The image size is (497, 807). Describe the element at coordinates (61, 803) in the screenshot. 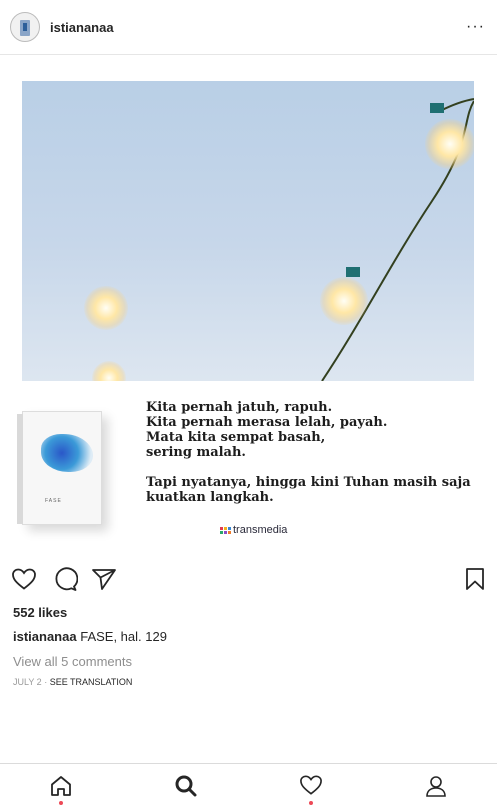

I see `home-notification-dot` at that location.